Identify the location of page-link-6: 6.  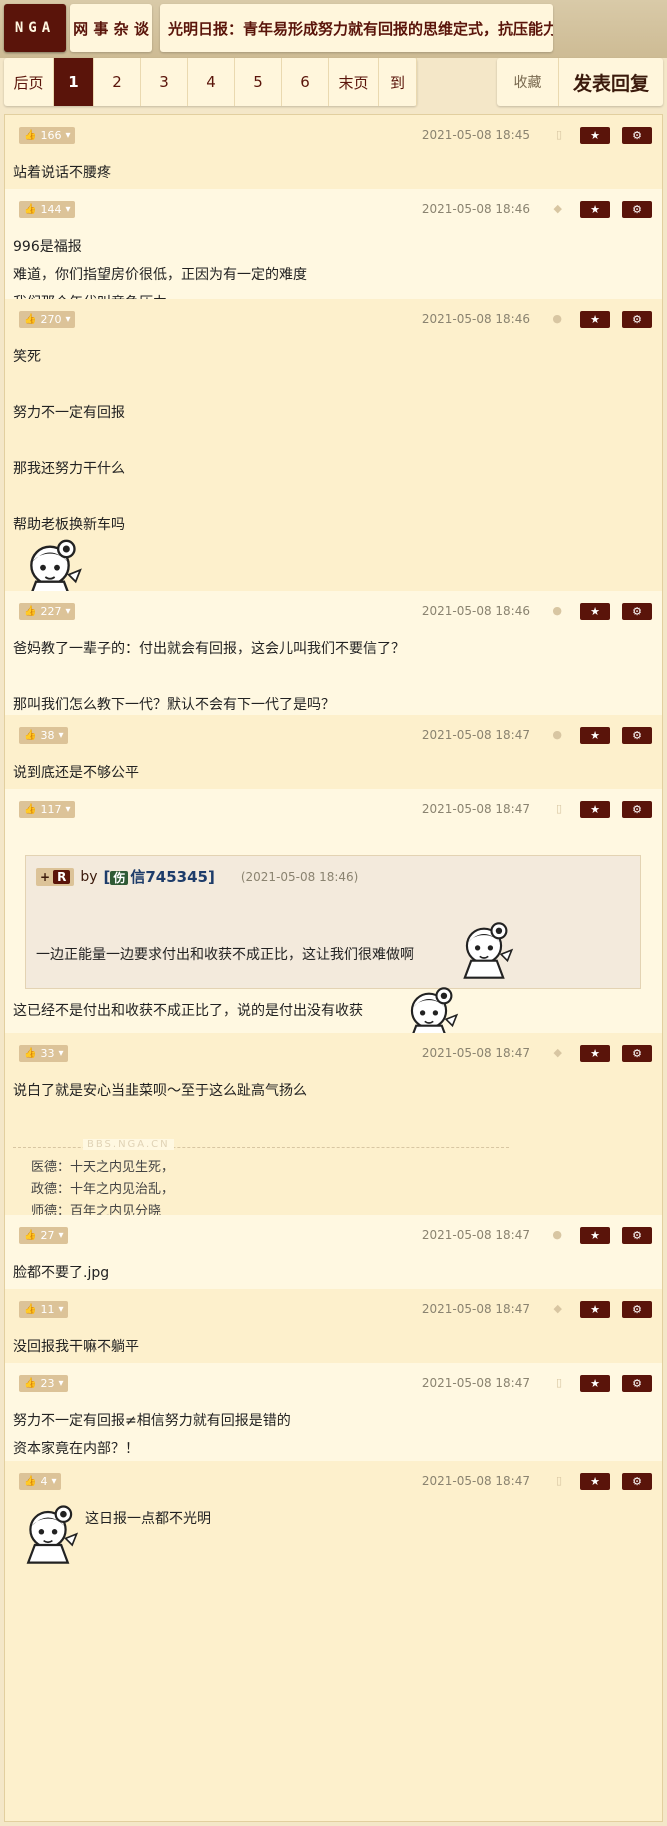
(305, 82).